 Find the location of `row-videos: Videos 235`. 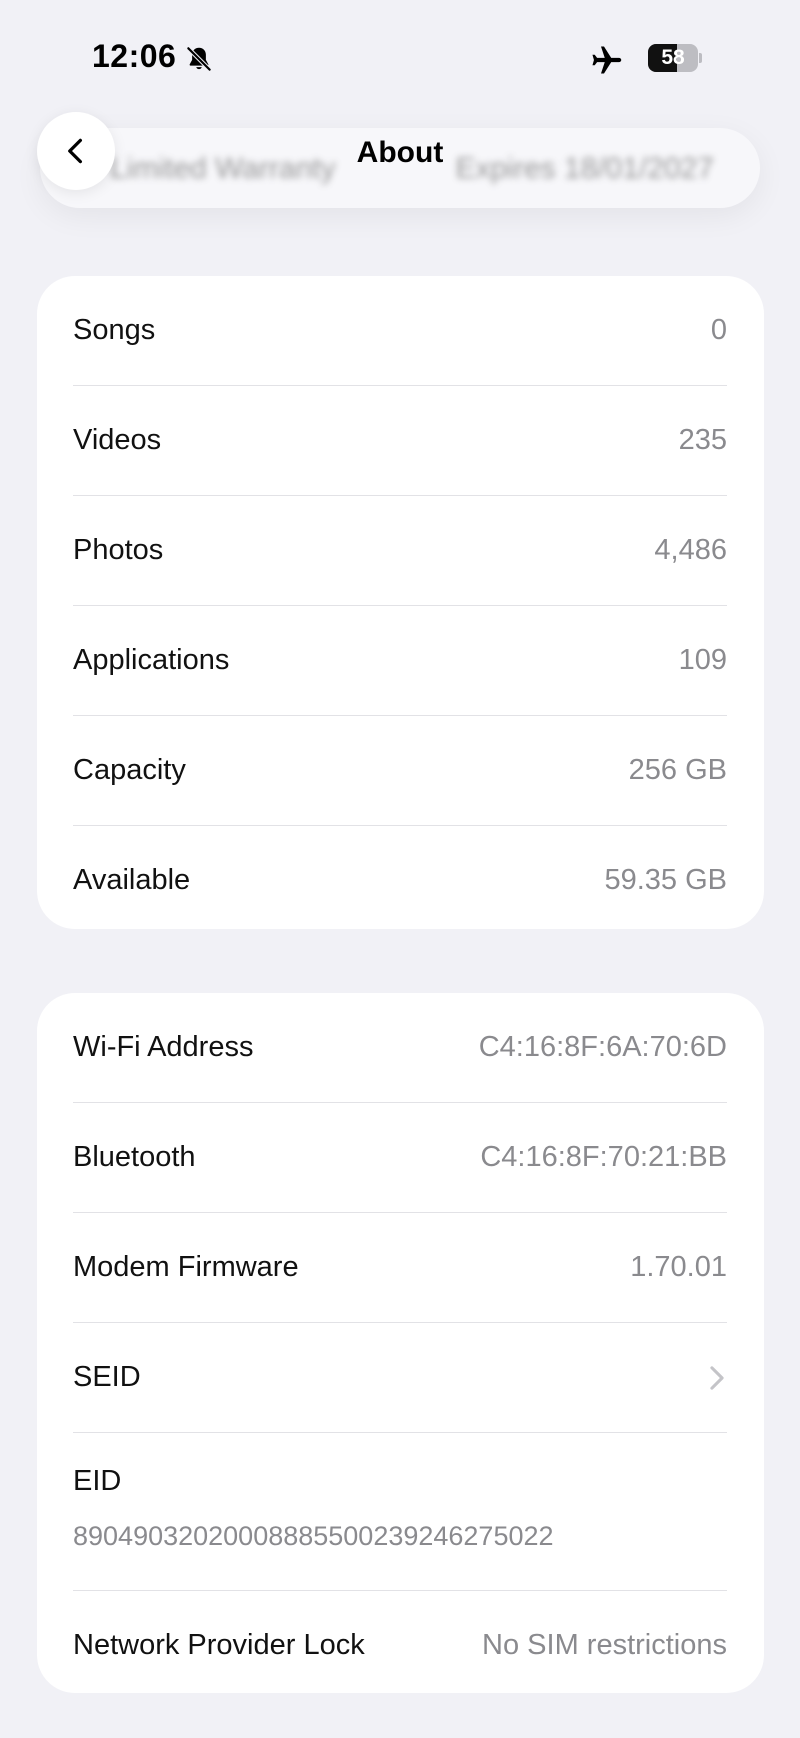

row-videos: Videos 235 is located at coordinates (400, 441).